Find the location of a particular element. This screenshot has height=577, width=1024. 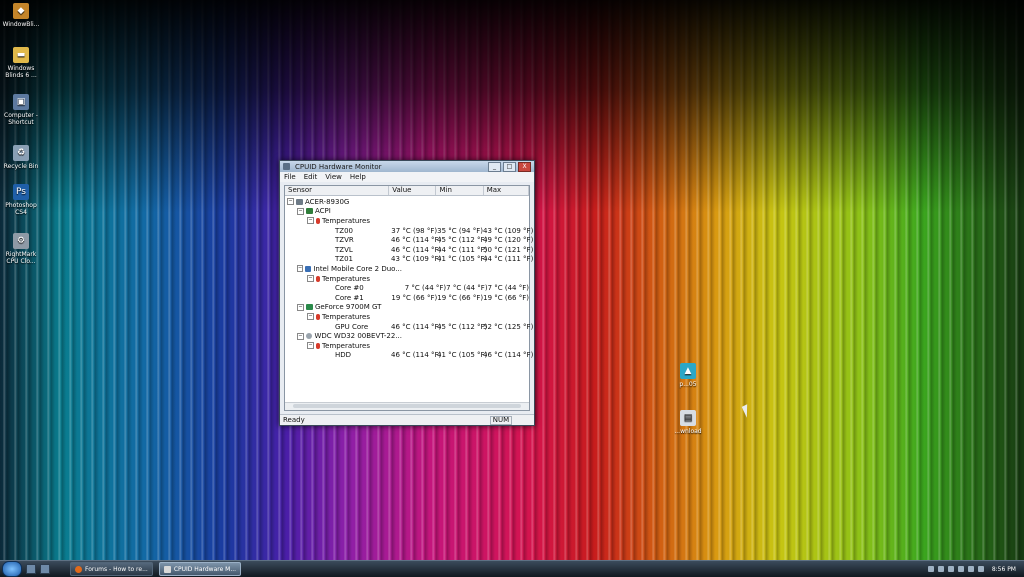

clock: 8:56 PM is located at coordinates (1004, 569).